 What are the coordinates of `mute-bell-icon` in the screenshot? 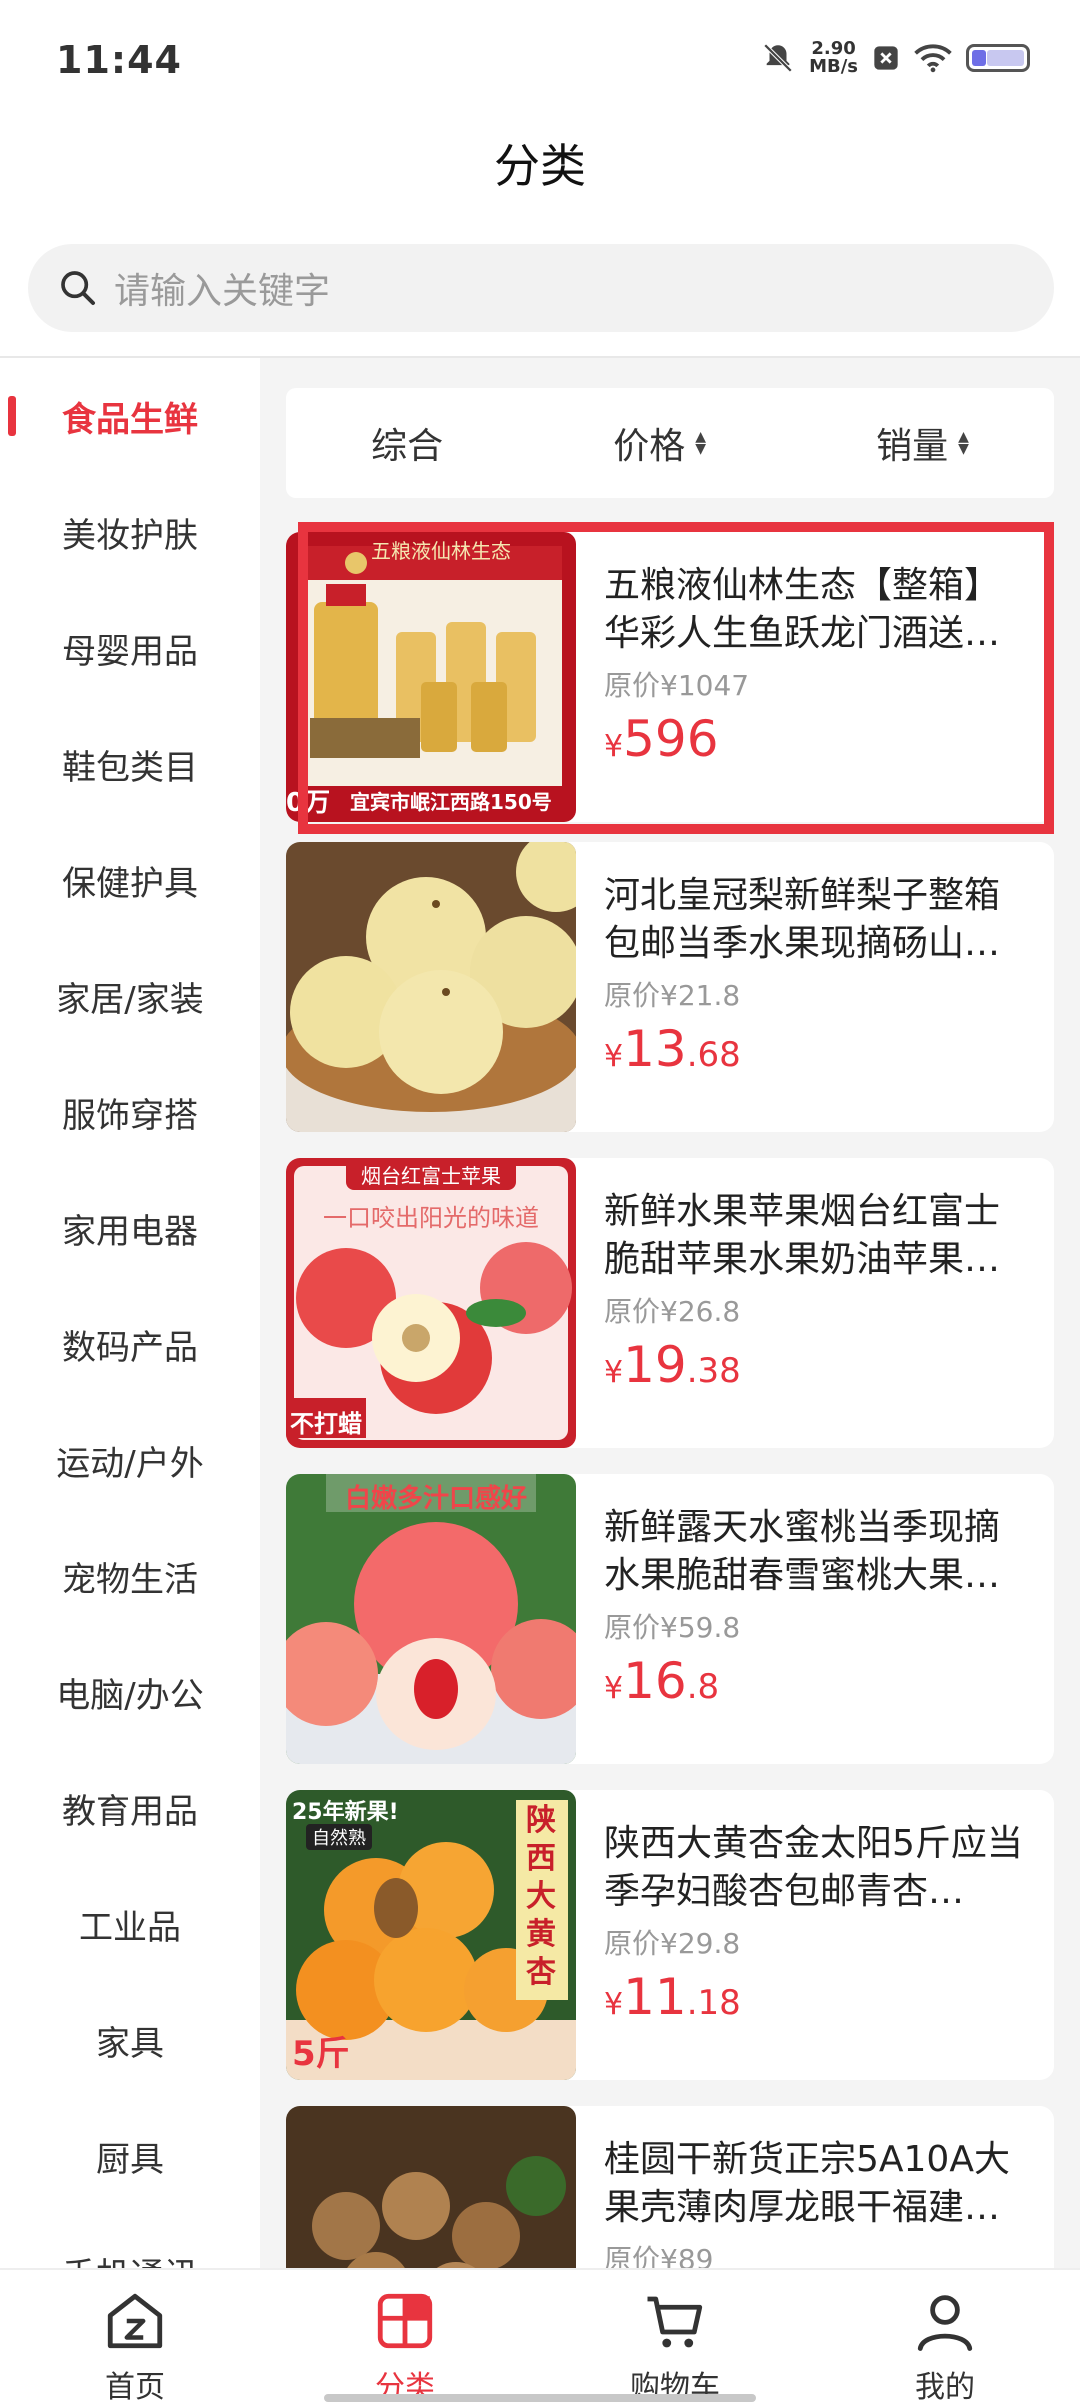 It's located at (778, 58).